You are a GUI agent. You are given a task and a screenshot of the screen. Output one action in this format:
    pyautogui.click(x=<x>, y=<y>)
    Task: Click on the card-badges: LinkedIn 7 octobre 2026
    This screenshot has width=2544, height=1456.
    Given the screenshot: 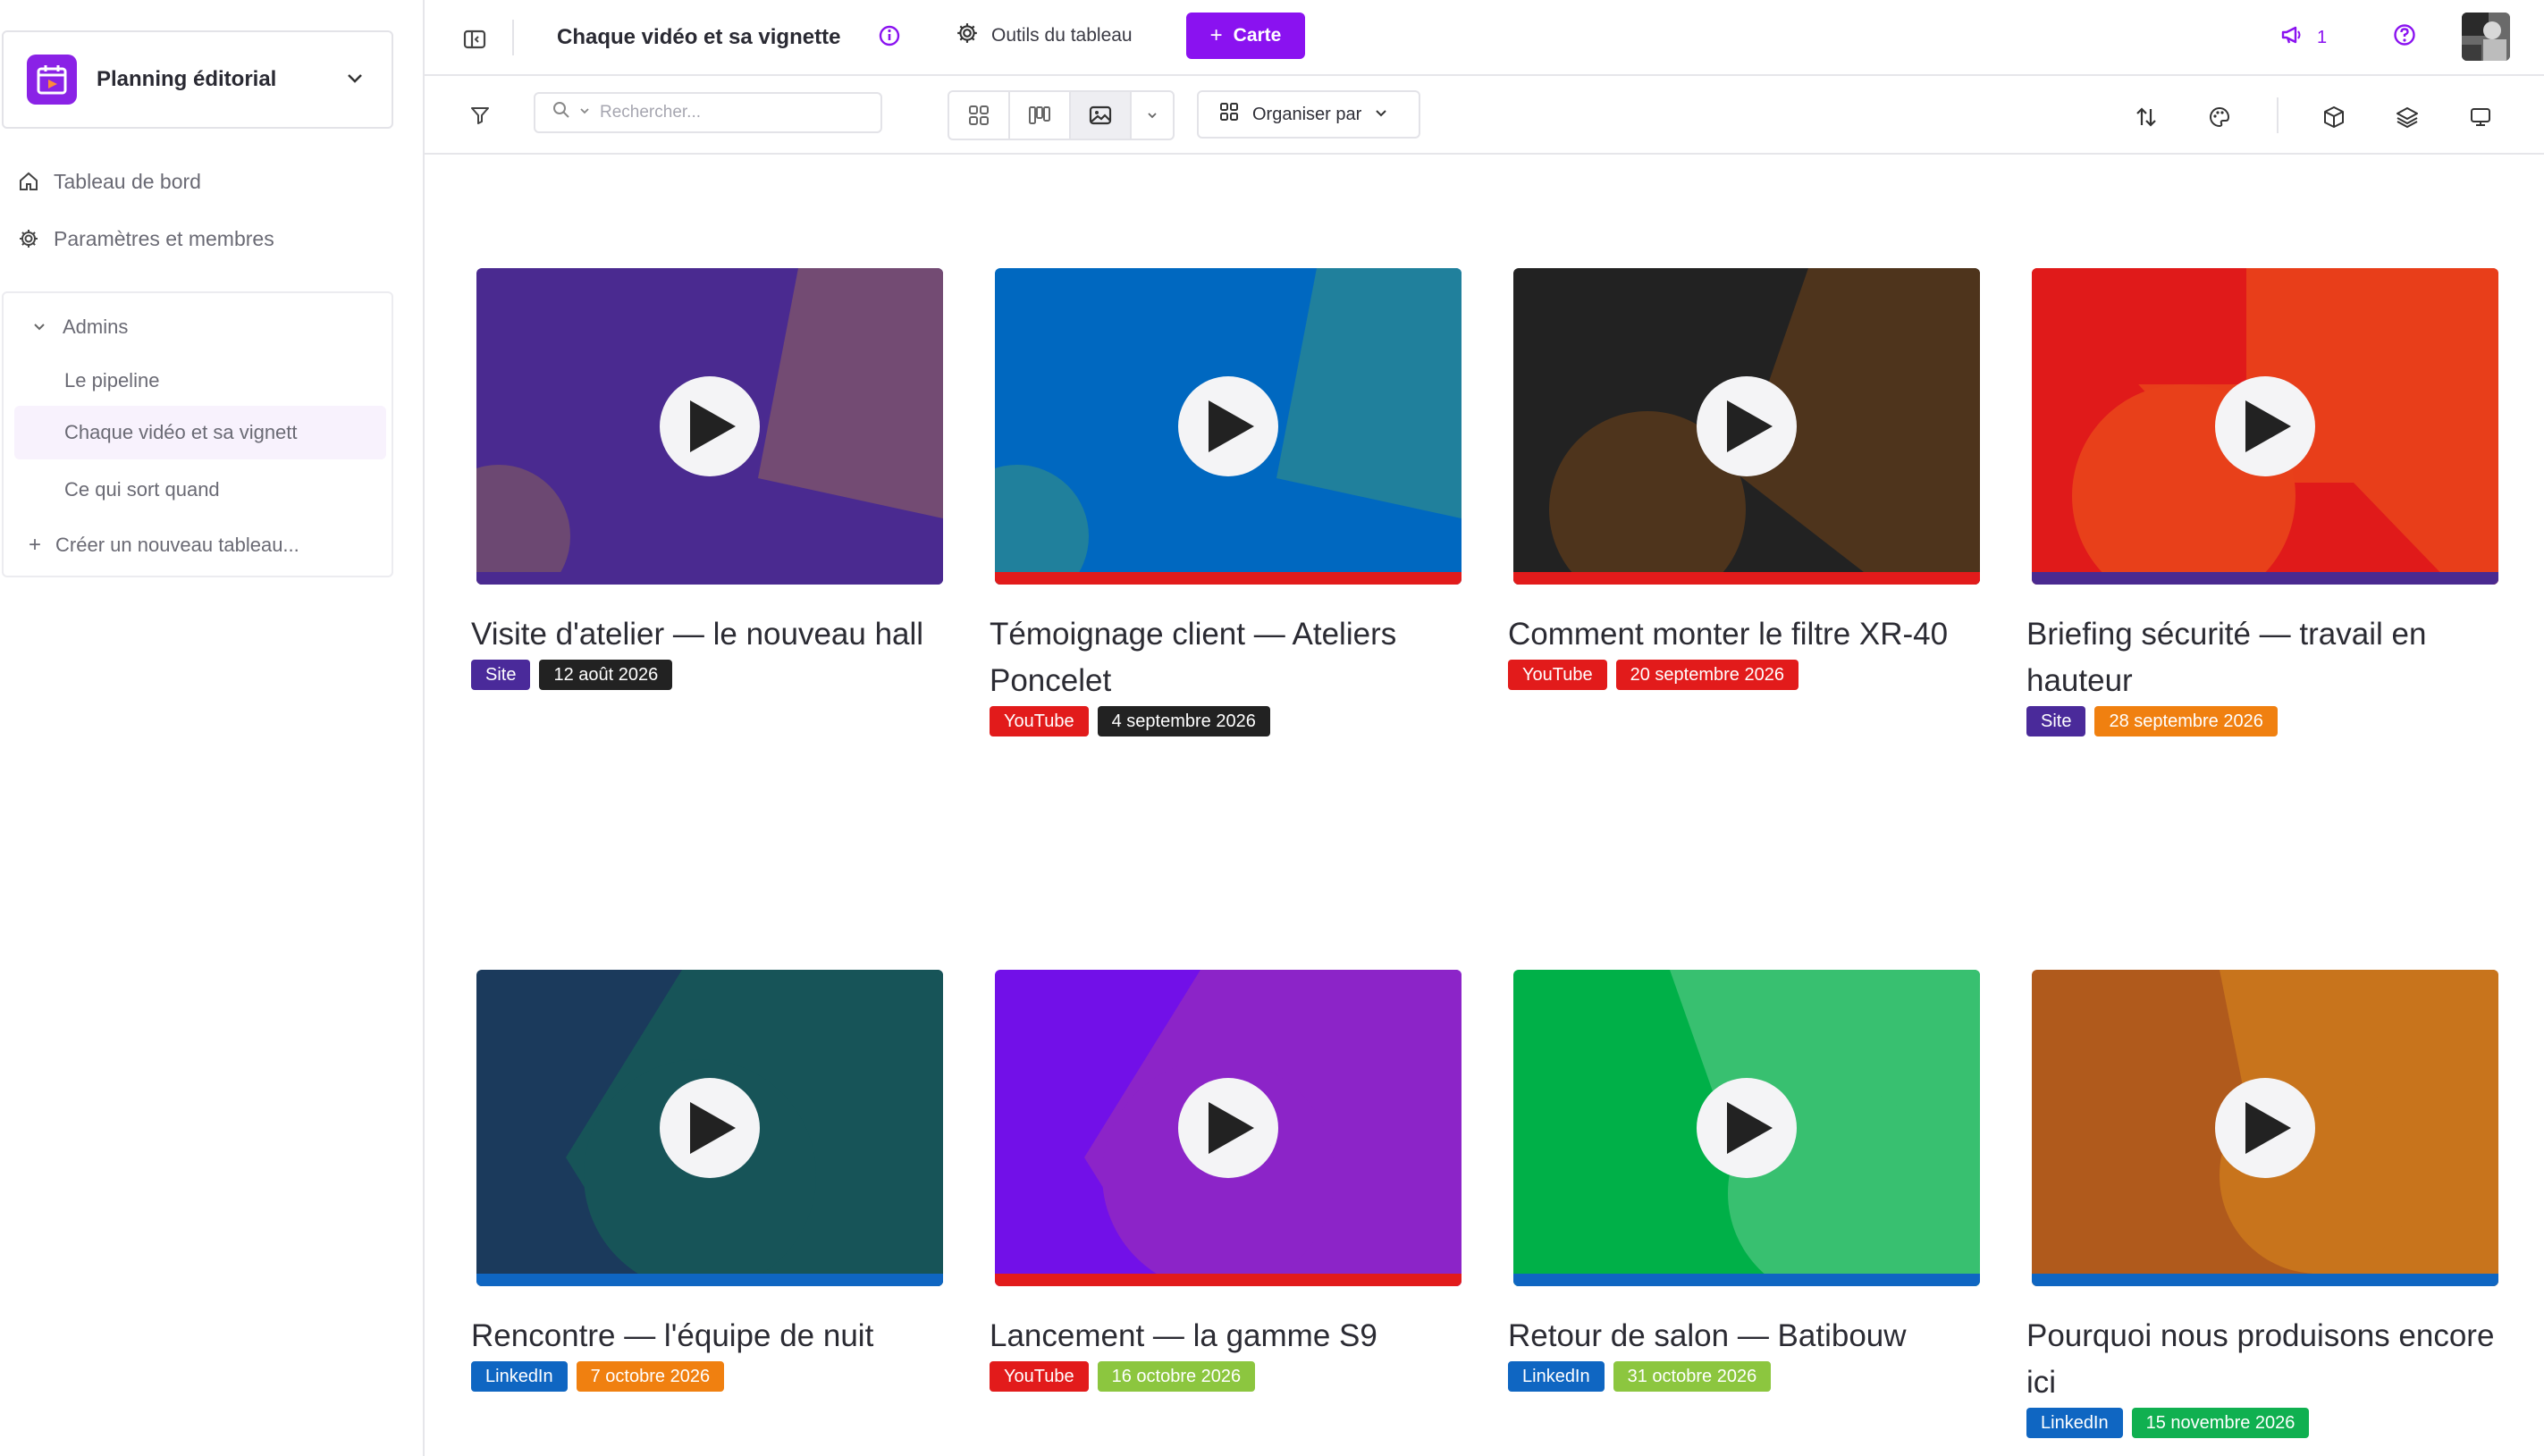 What is the action you would take?
    pyautogui.click(x=598, y=1377)
    